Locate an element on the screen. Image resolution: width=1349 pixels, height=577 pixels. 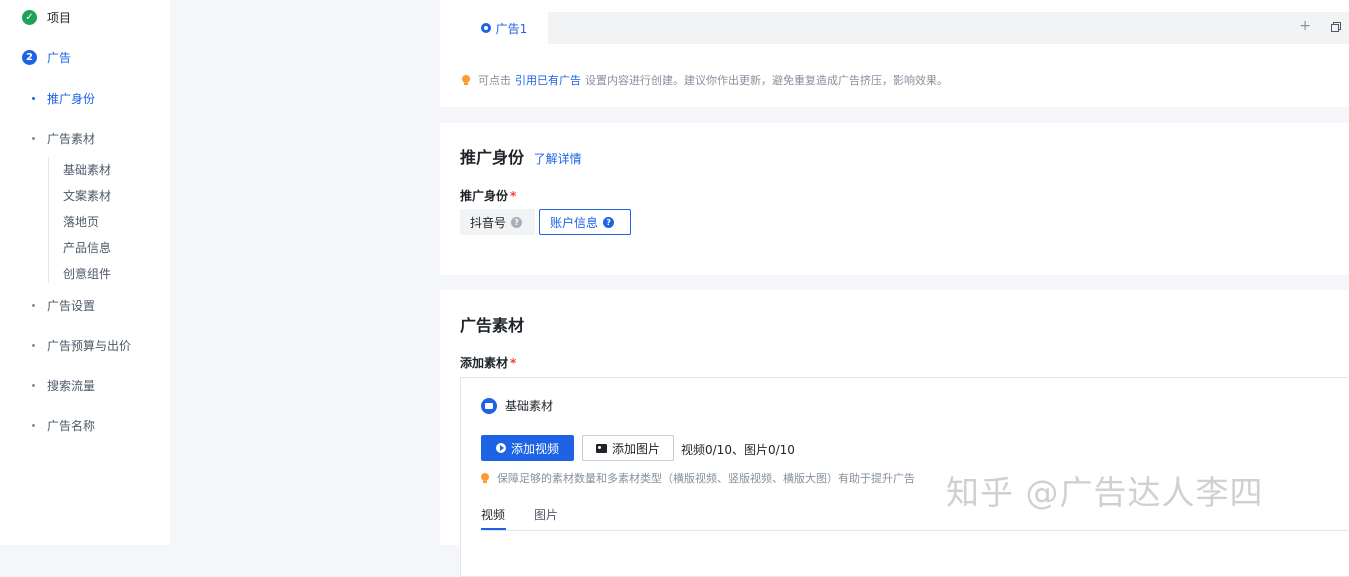
section-title-text: 推广身份 is located at coordinates (492, 157).